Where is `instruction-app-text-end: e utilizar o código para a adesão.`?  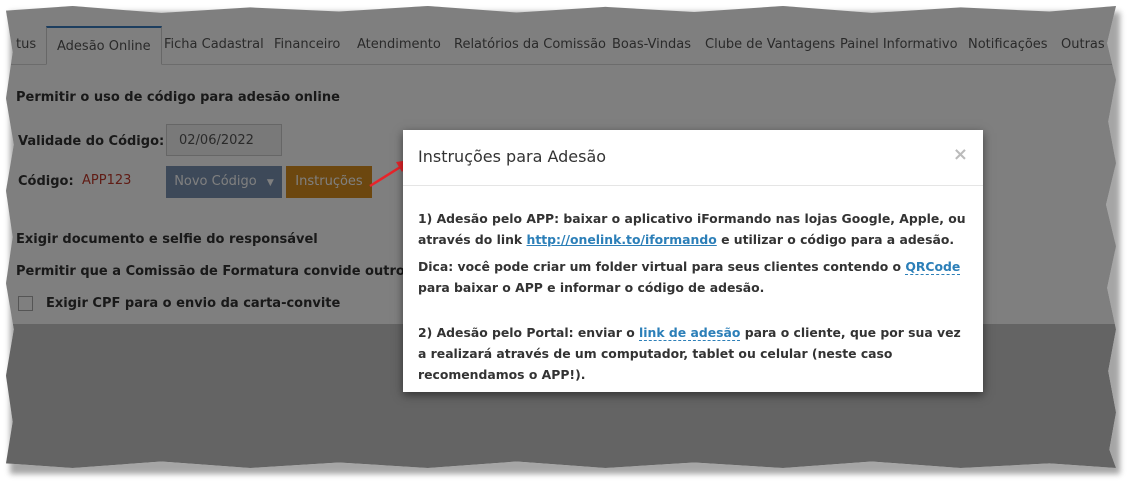 instruction-app-text-end: e utilizar o código para a adesão. is located at coordinates (835, 239).